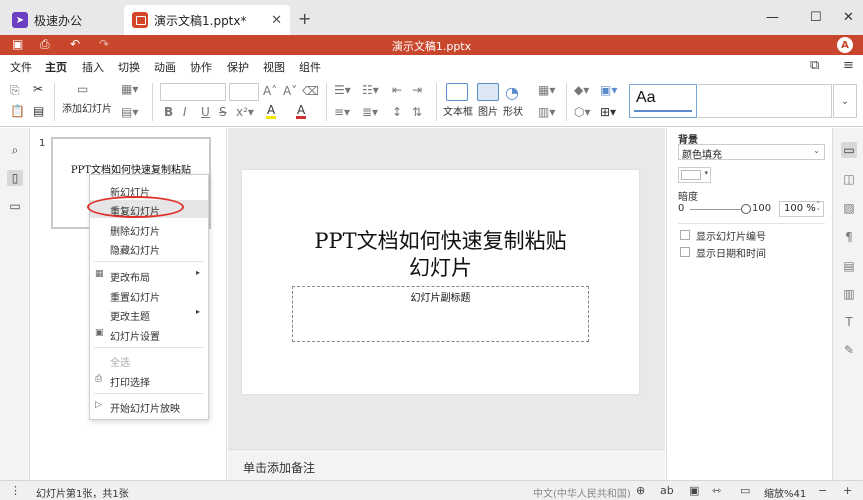 The height and width of the screenshot is (500, 863). I want to click on font-family-select, so click(193, 92).